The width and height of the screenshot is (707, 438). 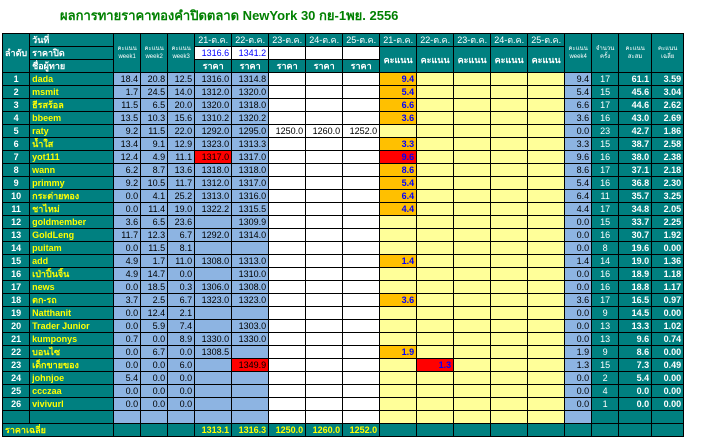 What do you see at coordinates (605, 53) in the screenshot?
I see `header-count: จำนวนครั้ง` at bounding box center [605, 53].